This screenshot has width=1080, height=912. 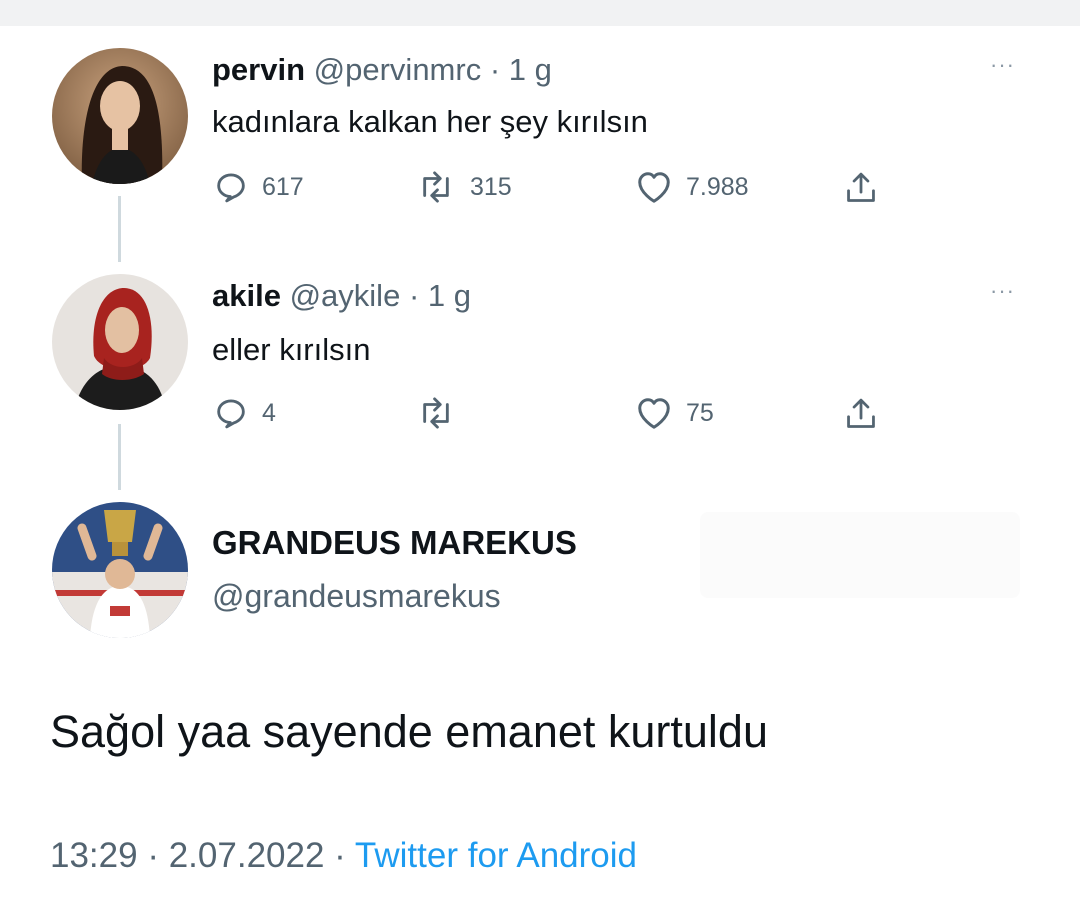 I want to click on main-tweet-date: 2.07.2022, so click(x=247, y=855).